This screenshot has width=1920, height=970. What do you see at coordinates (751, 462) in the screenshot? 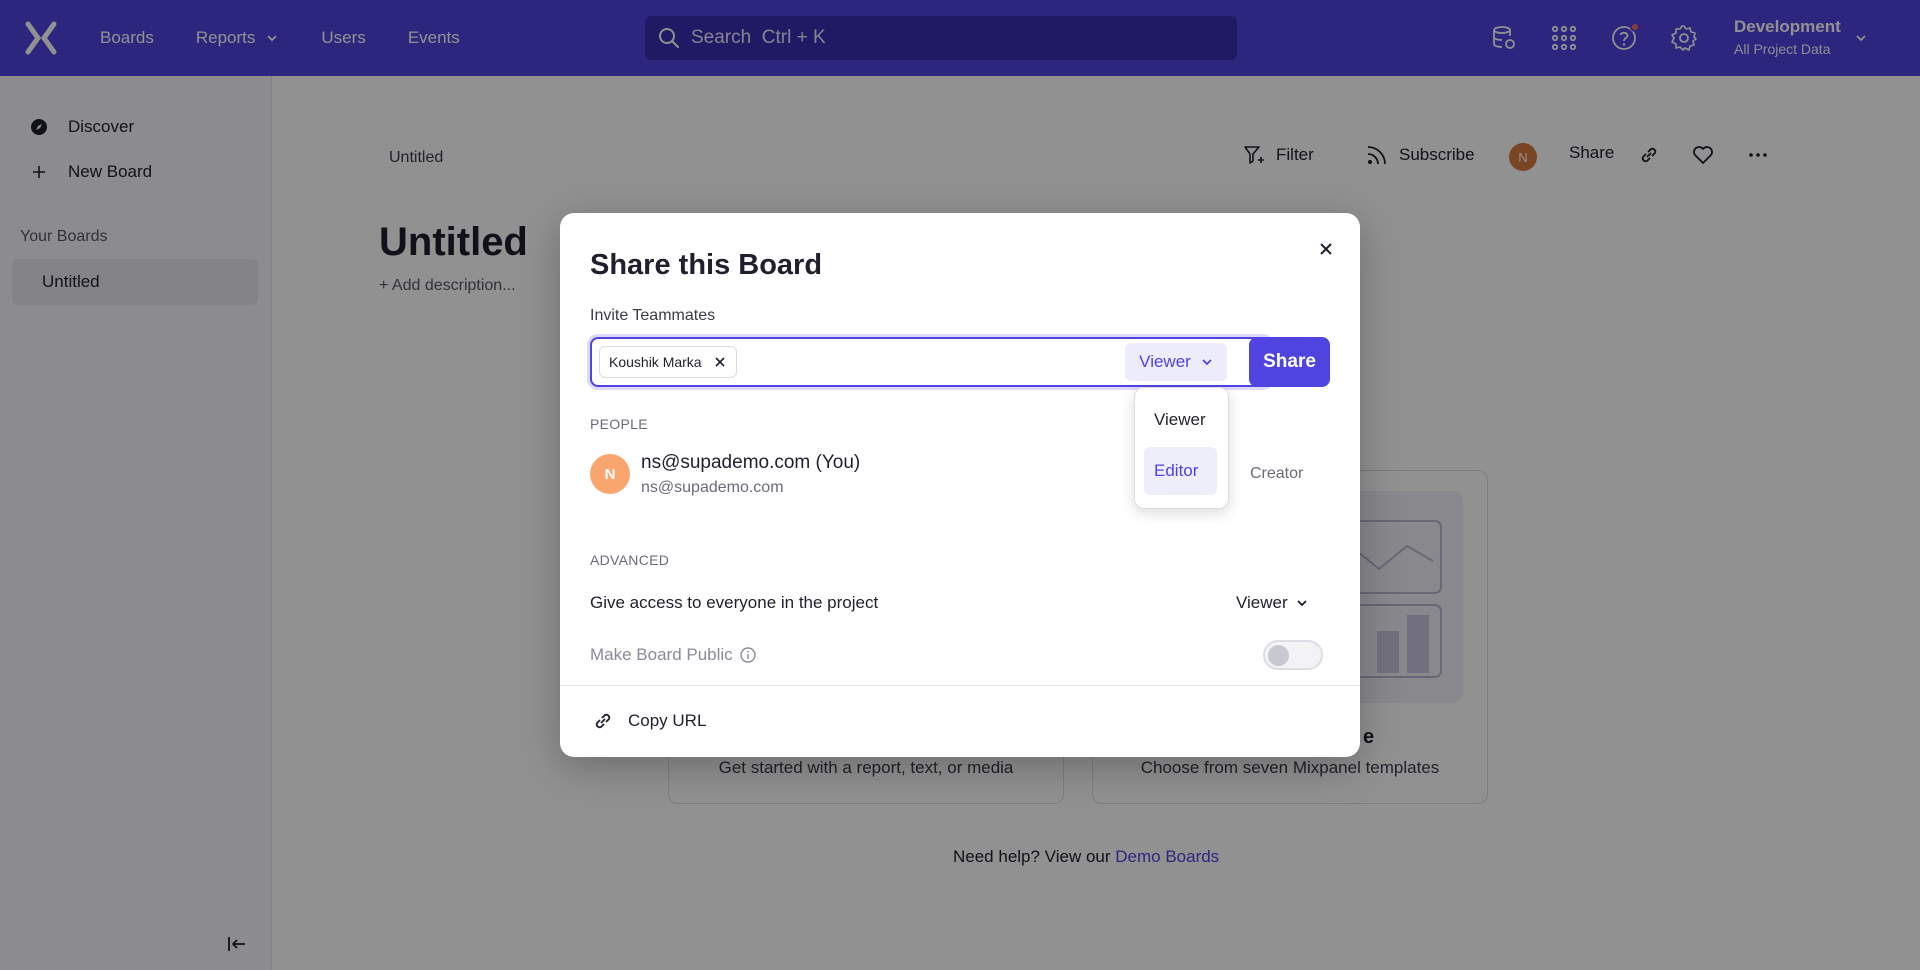
I see `person-name: ns@supademo.com (You)` at bounding box center [751, 462].